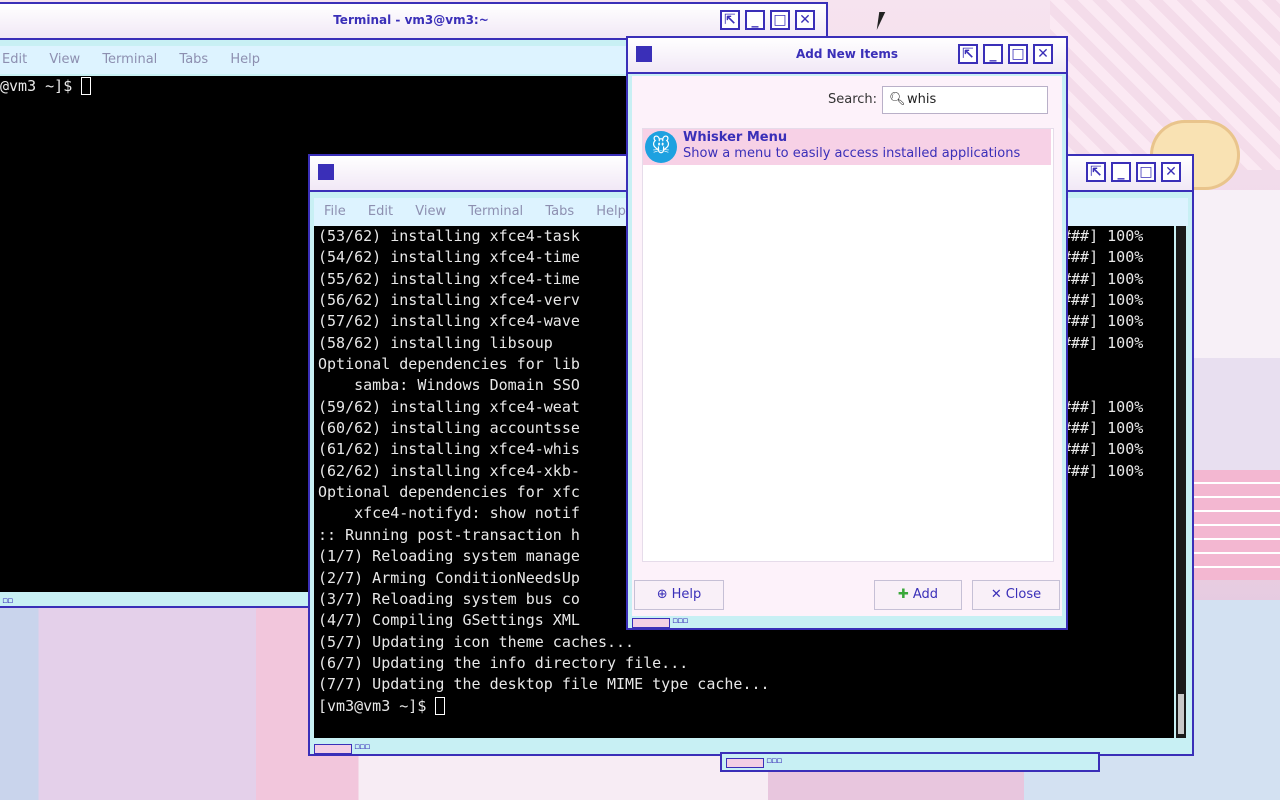 The height and width of the screenshot is (800, 1280). I want to click on help-button-label: Help, so click(686, 594).